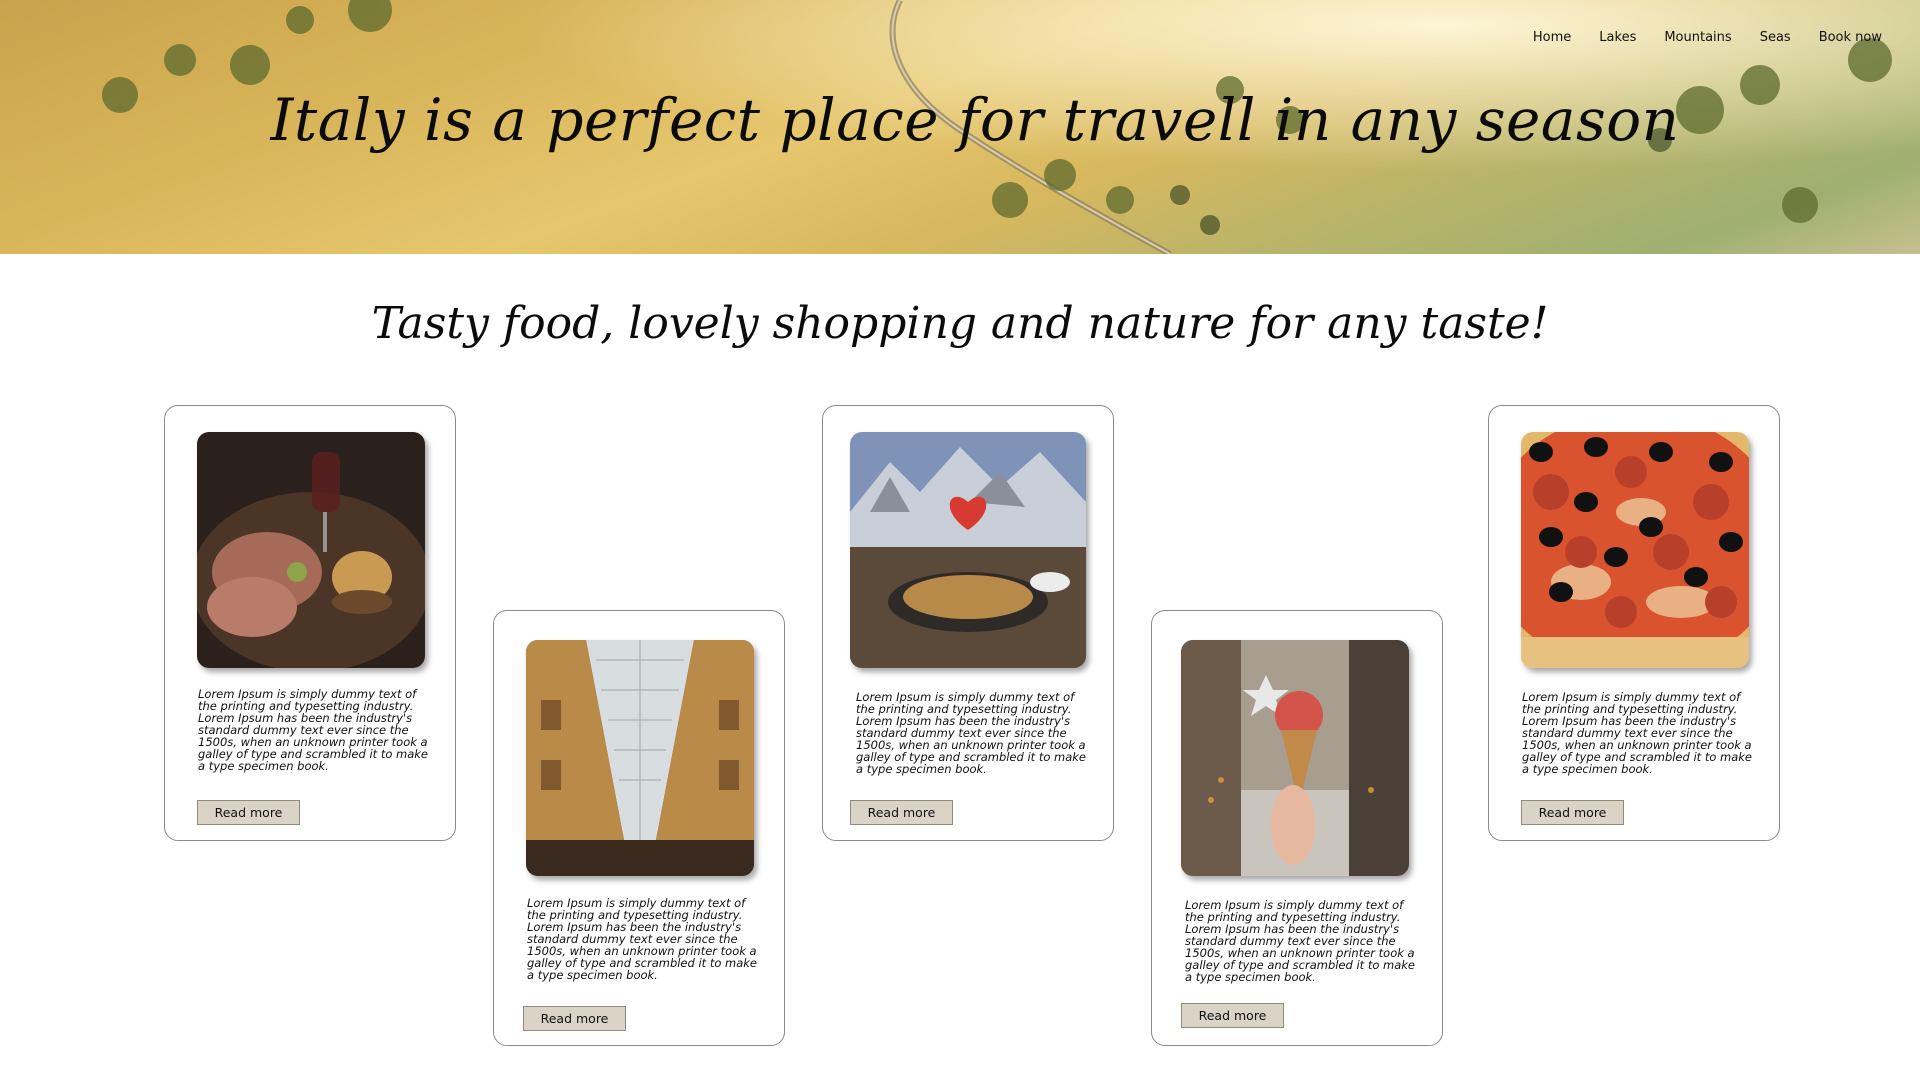  What do you see at coordinates (311, 550) in the screenshot?
I see `charcuterie-photo` at bounding box center [311, 550].